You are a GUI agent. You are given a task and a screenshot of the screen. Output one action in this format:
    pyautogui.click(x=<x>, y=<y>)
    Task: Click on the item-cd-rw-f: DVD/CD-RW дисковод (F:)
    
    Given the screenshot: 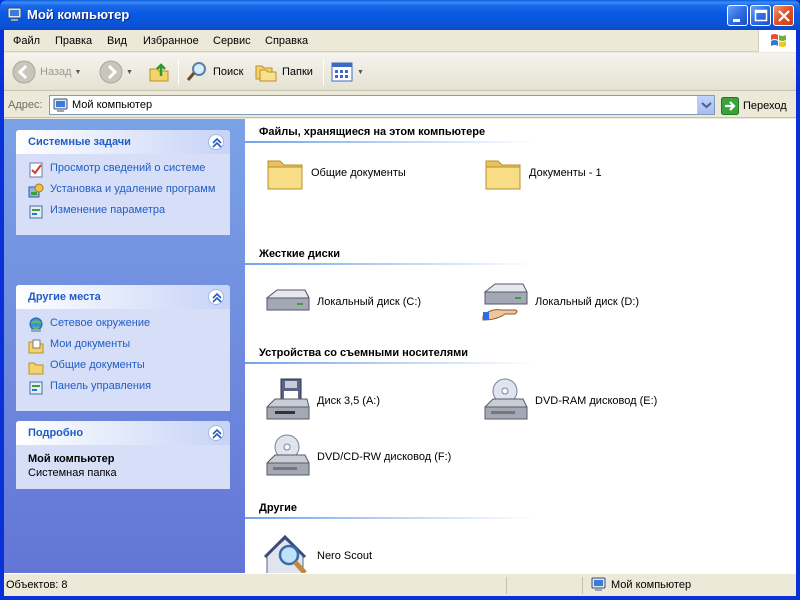 What is the action you would take?
    pyautogui.click(x=357, y=457)
    